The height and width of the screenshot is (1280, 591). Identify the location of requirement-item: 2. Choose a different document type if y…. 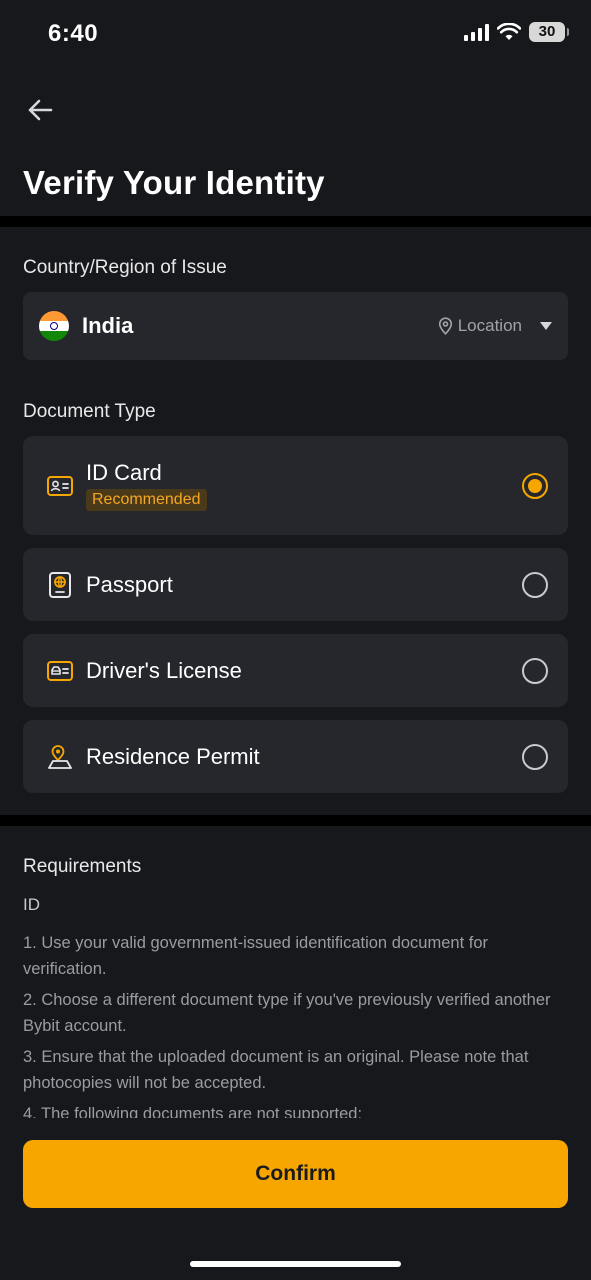
(287, 1013).